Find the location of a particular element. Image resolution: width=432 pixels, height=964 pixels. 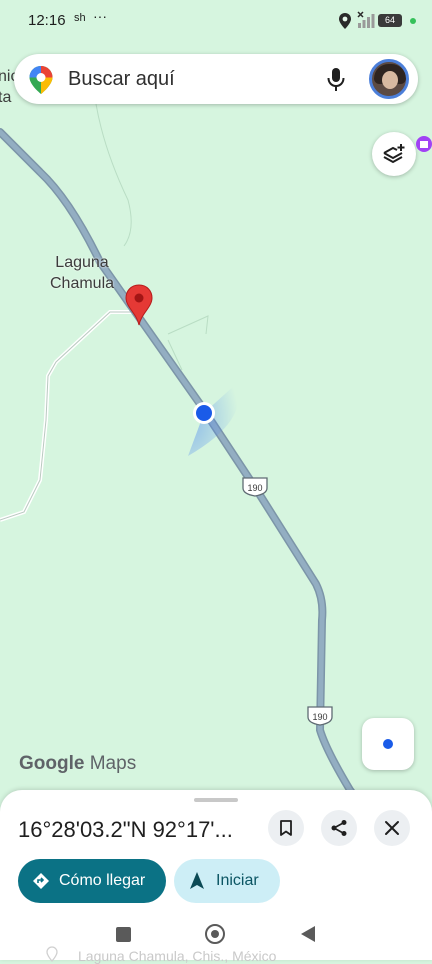

back-button is located at coordinates (308, 934).